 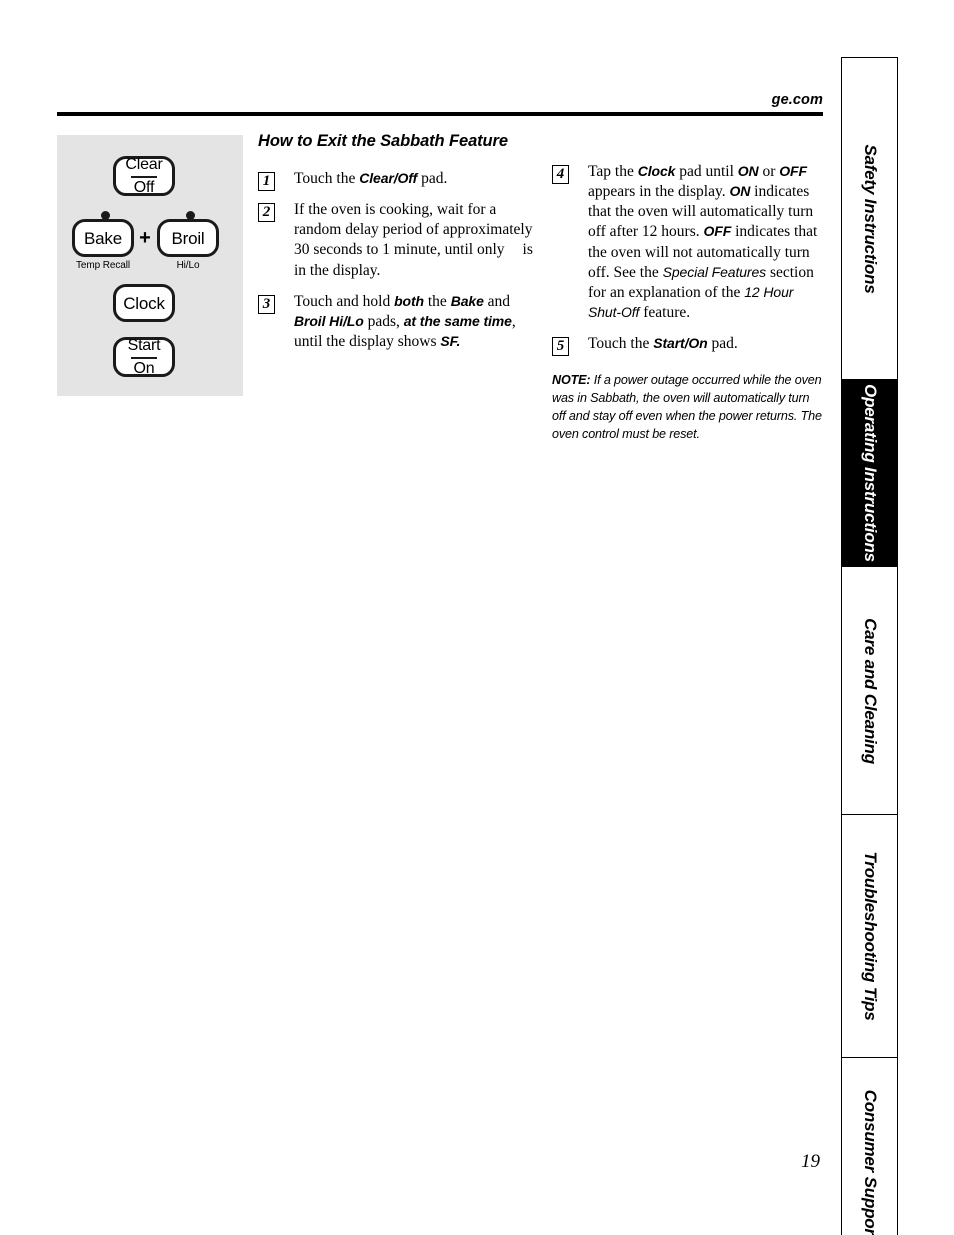 I want to click on step-item: 5 Touch the Start/On pad., so click(x=688, y=345).